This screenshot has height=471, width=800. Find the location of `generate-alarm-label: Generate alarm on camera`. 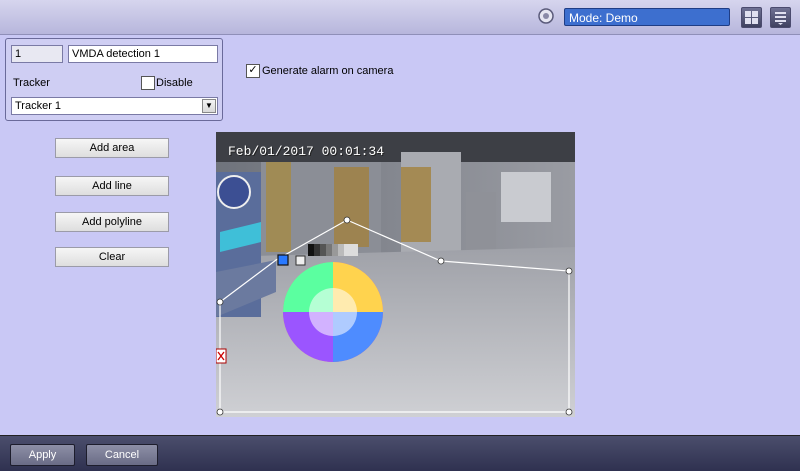

generate-alarm-label: Generate alarm on camera is located at coordinates (328, 71).